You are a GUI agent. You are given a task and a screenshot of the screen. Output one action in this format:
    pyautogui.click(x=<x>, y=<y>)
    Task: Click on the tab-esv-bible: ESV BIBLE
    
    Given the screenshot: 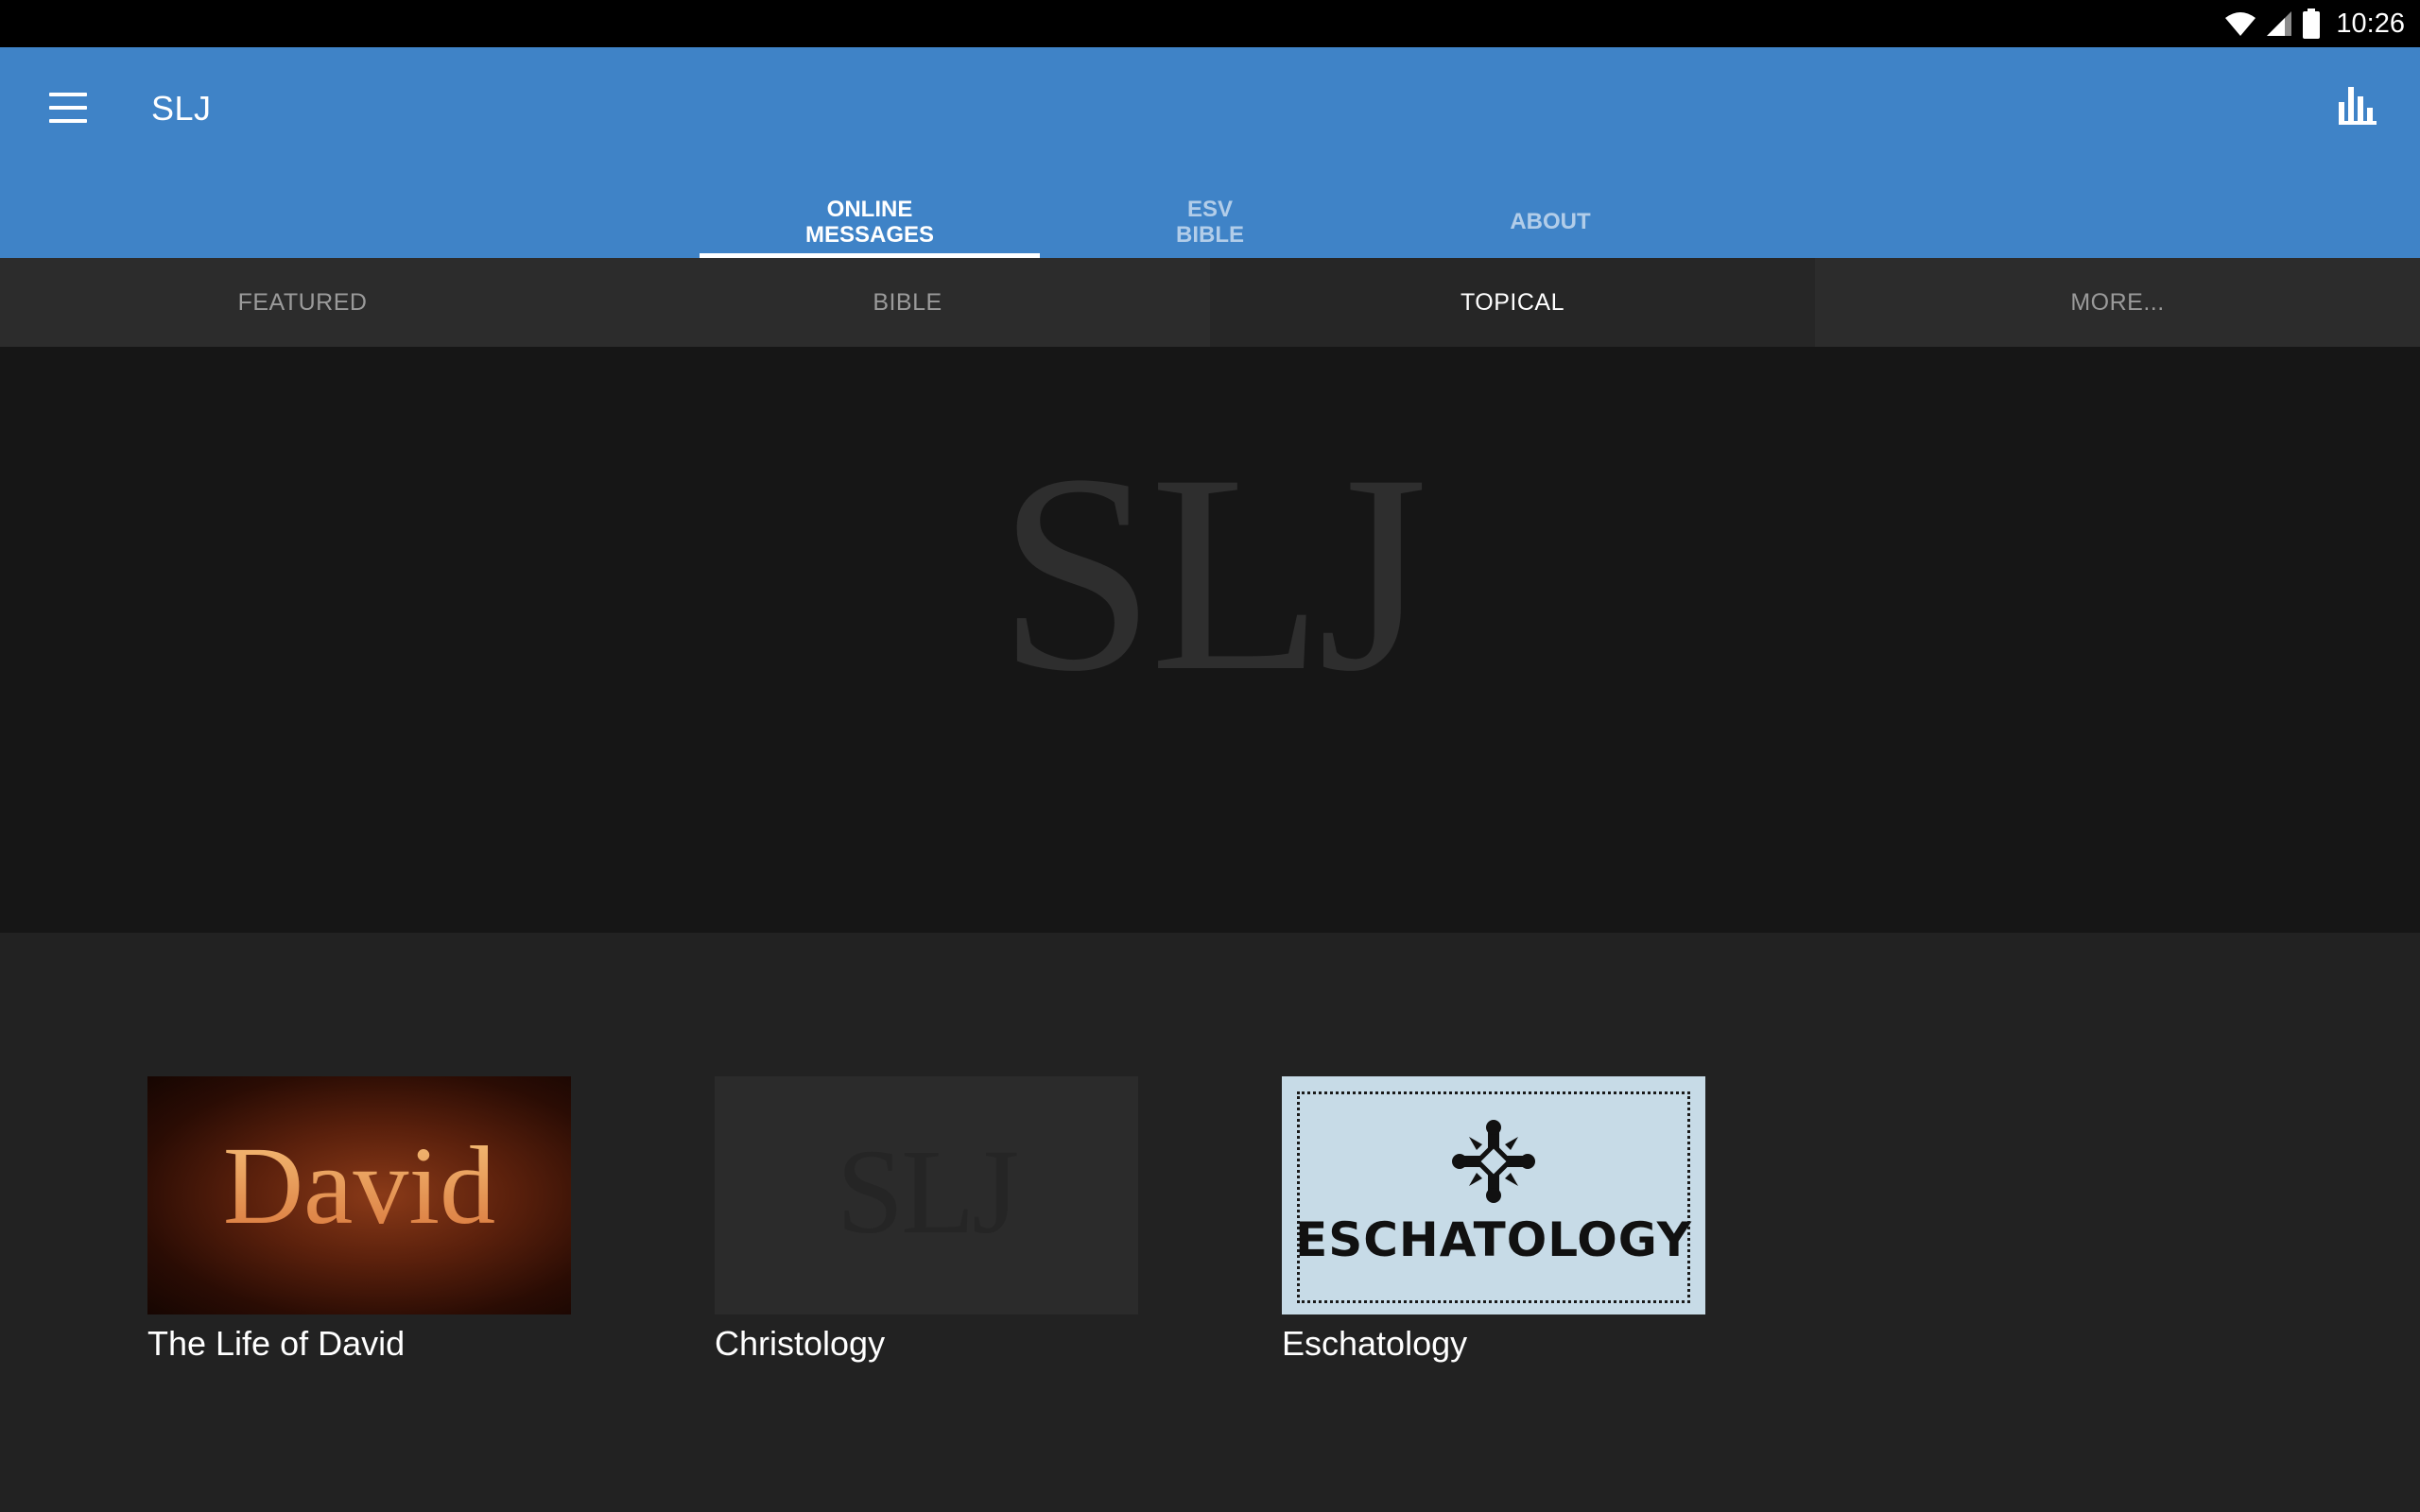 What is the action you would take?
    pyautogui.click(x=1210, y=223)
    